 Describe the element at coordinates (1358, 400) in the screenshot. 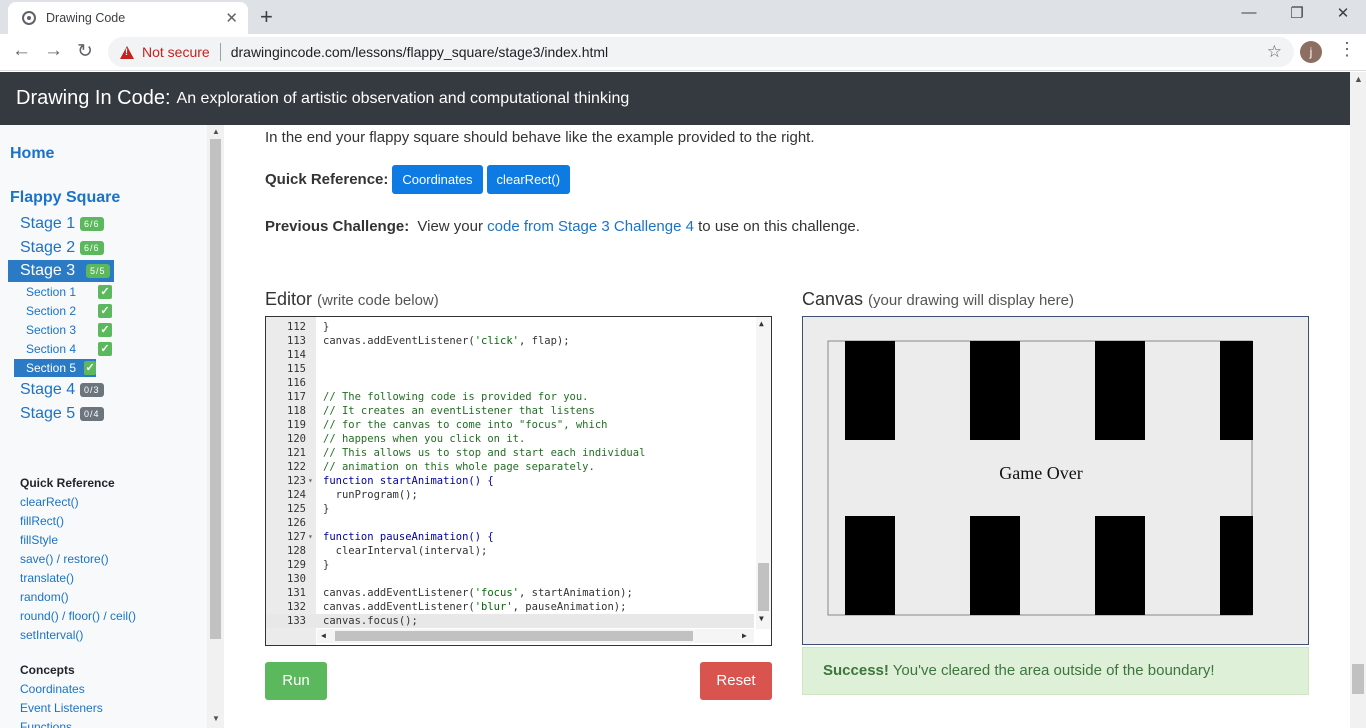

I see `page-scrollbar: ▲` at that location.